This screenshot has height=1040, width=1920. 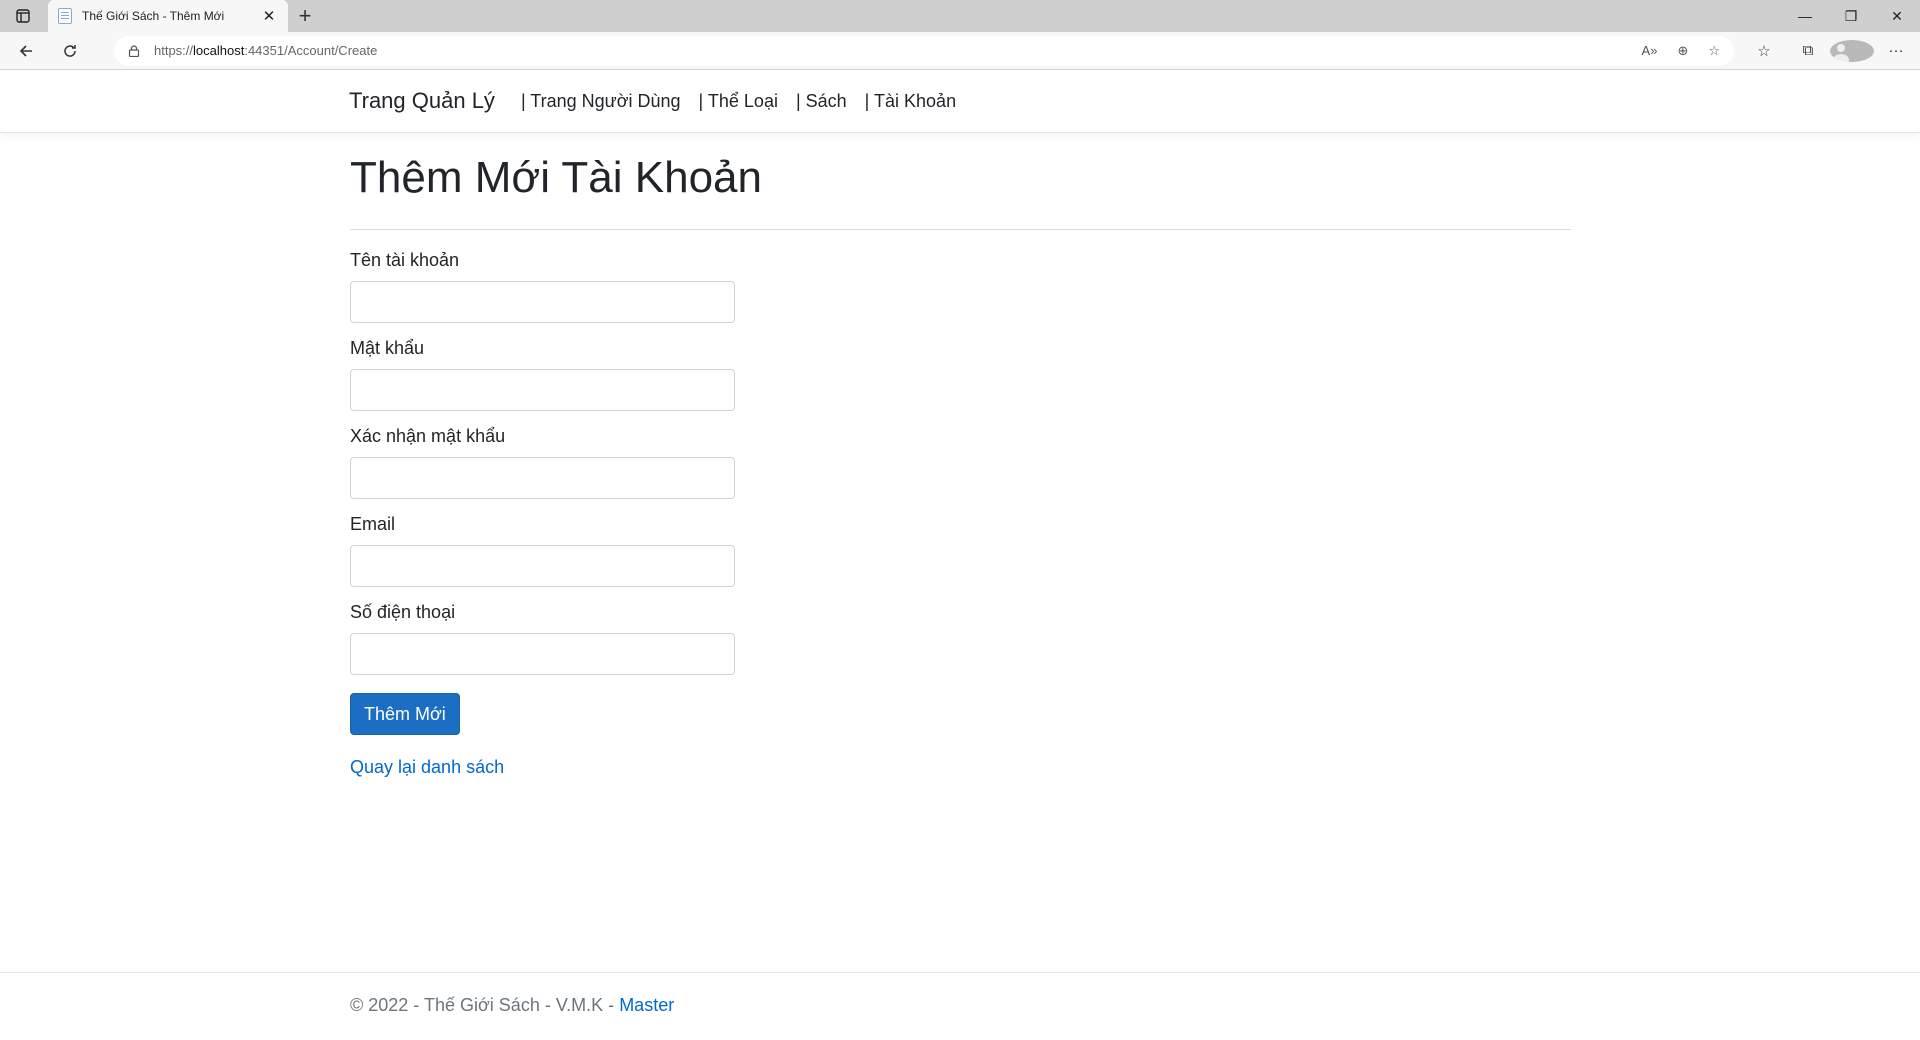 I want to click on username-input, so click(x=542, y=302).